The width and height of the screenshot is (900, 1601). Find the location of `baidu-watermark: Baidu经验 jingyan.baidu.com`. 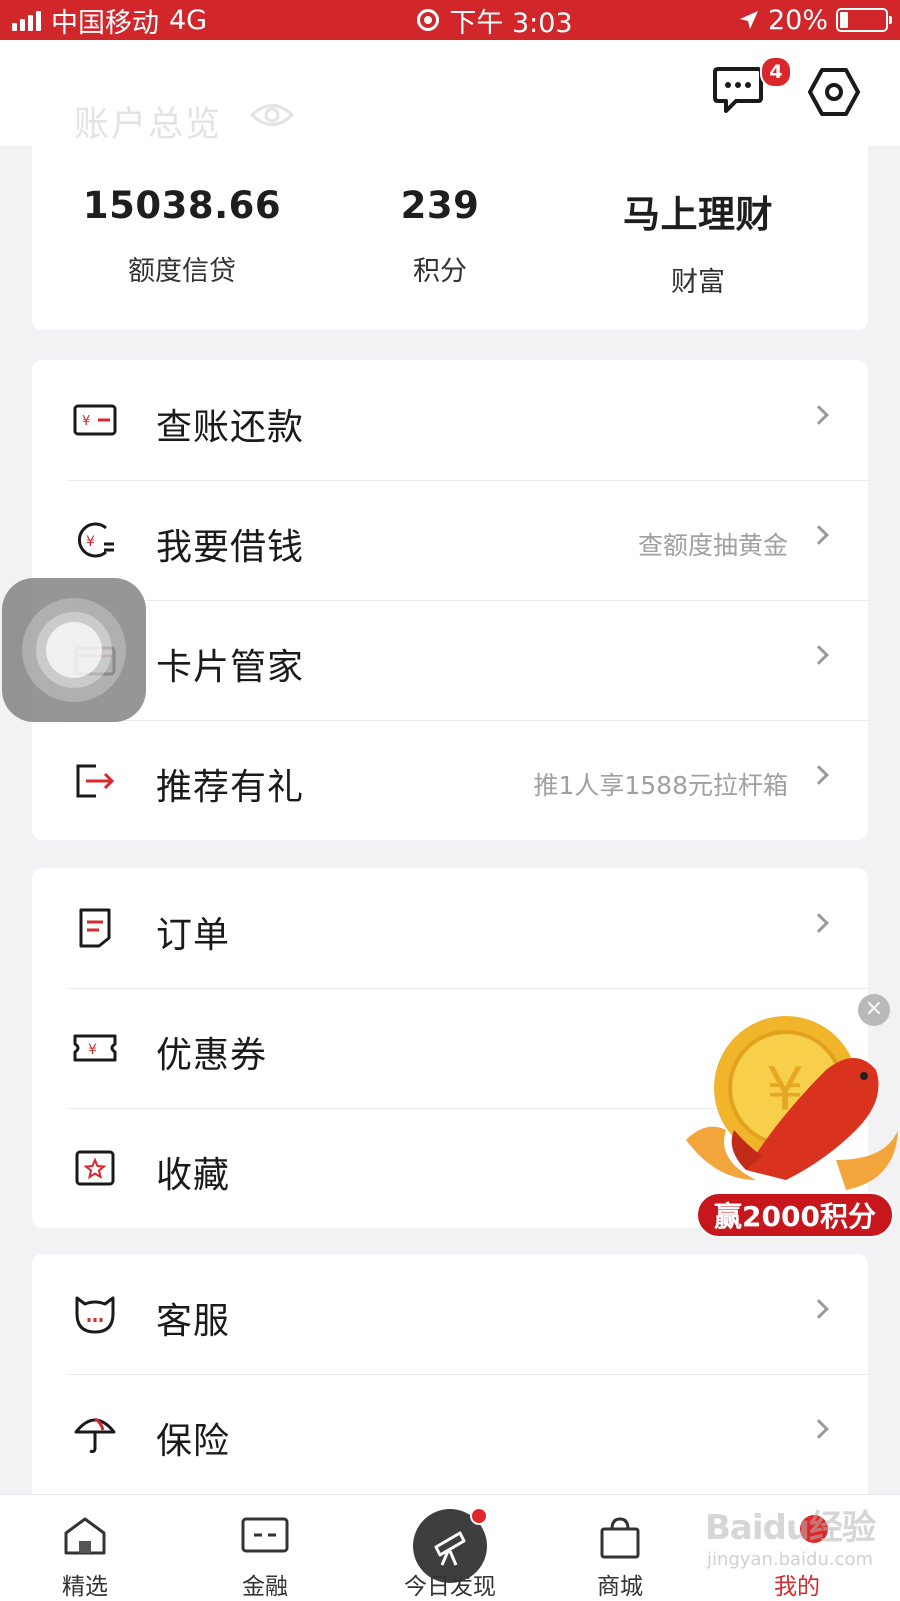

baidu-watermark: Baidu经验 jingyan.baidu.com is located at coordinates (790, 1535).